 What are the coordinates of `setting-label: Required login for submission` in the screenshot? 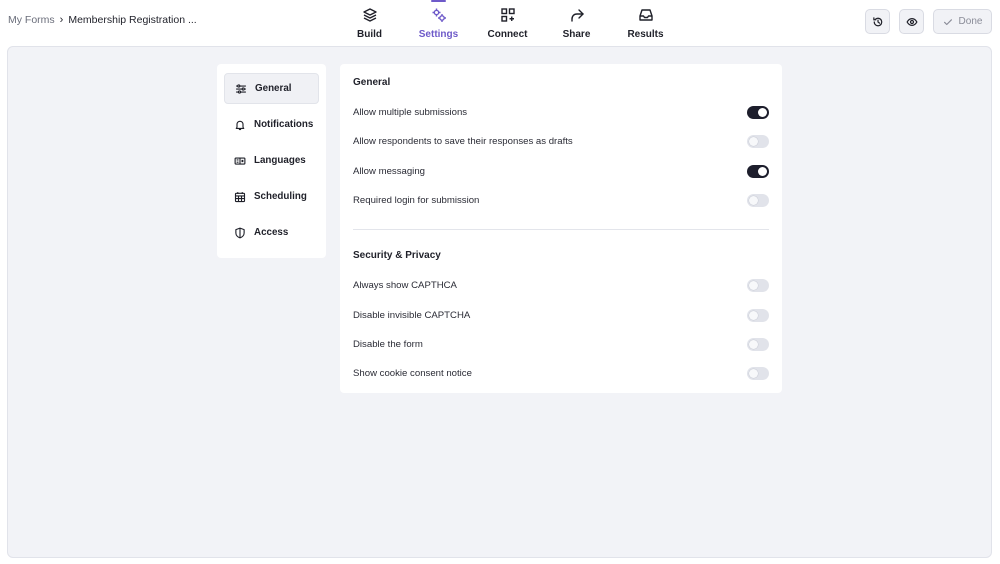 It's located at (416, 201).